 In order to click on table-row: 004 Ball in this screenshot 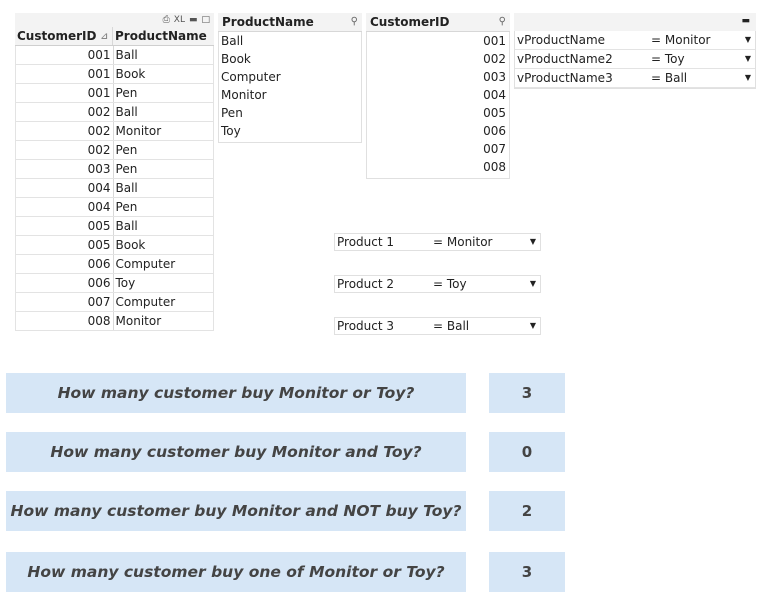, I will do `click(114, 188)`.